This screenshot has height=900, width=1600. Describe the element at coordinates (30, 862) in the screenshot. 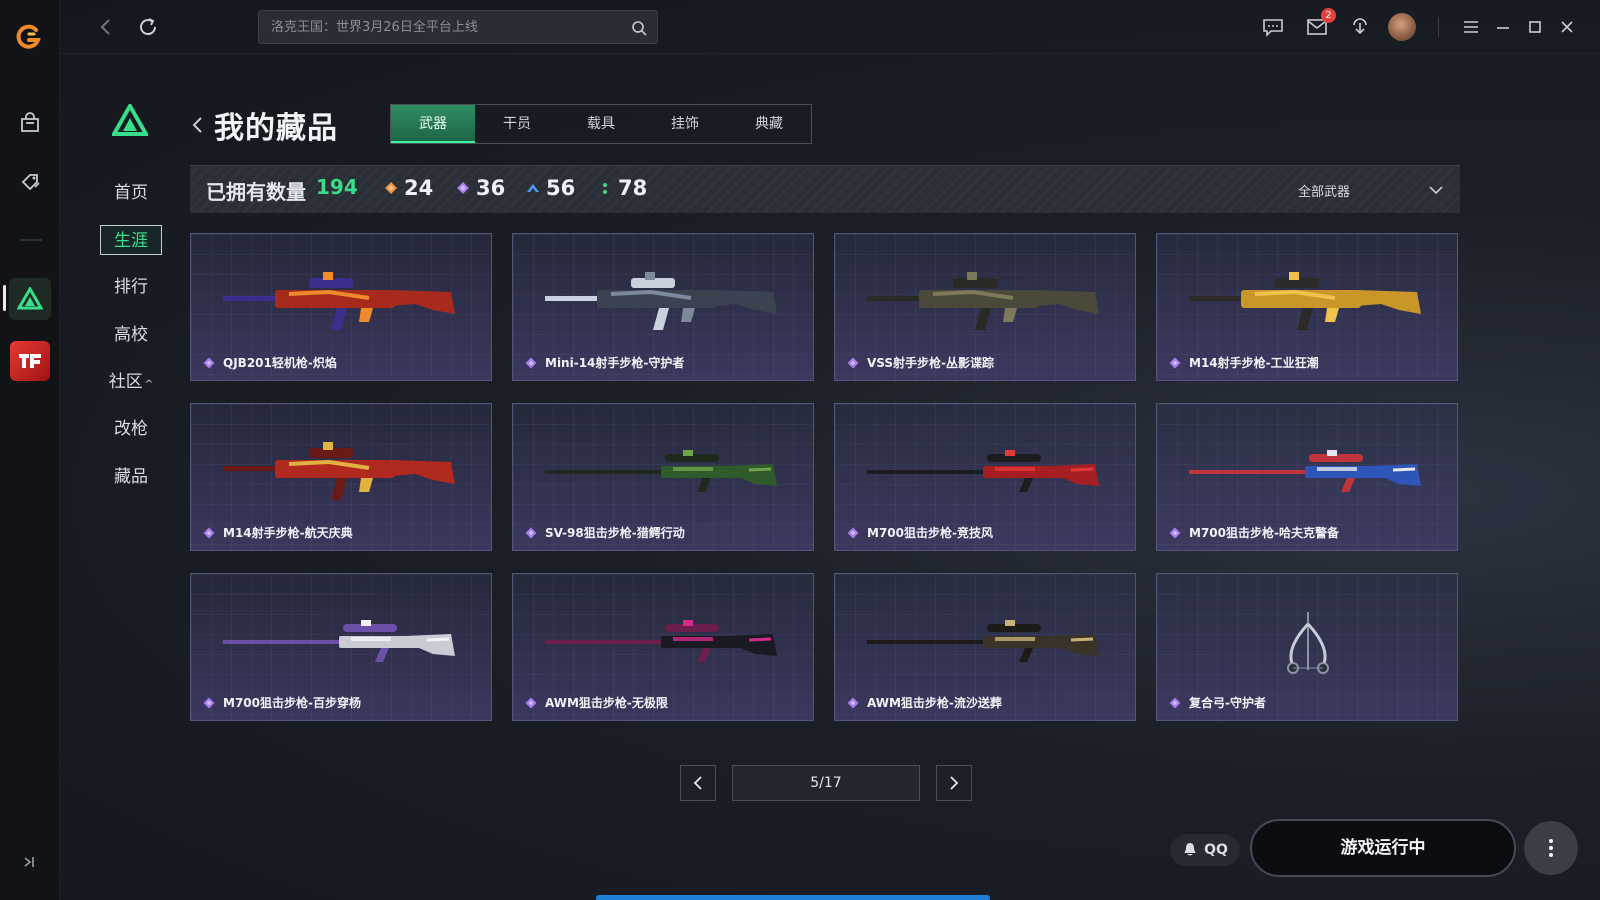

I see `expand-sidebar-icon` at that location.